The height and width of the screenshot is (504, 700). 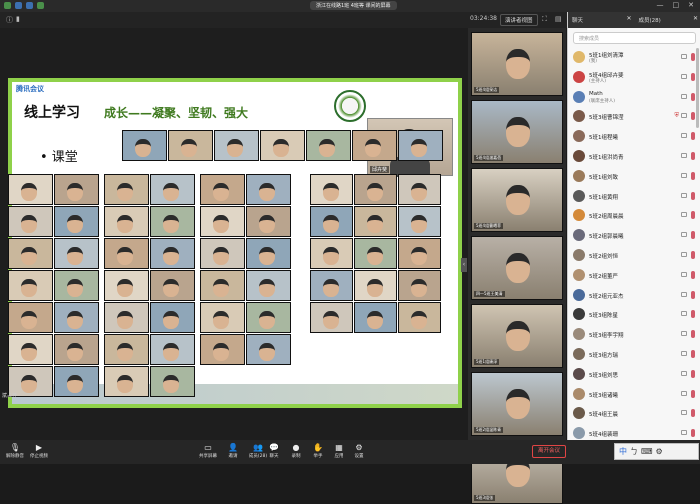 I want to click on participant-video: 5班1组康淳, so click(x=517, y=336).